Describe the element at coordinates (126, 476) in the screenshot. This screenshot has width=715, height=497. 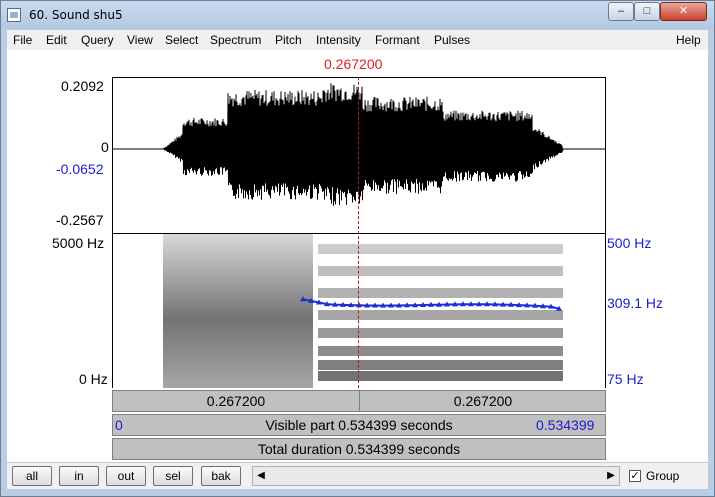
I see `zoom-out-button: out` at that location.